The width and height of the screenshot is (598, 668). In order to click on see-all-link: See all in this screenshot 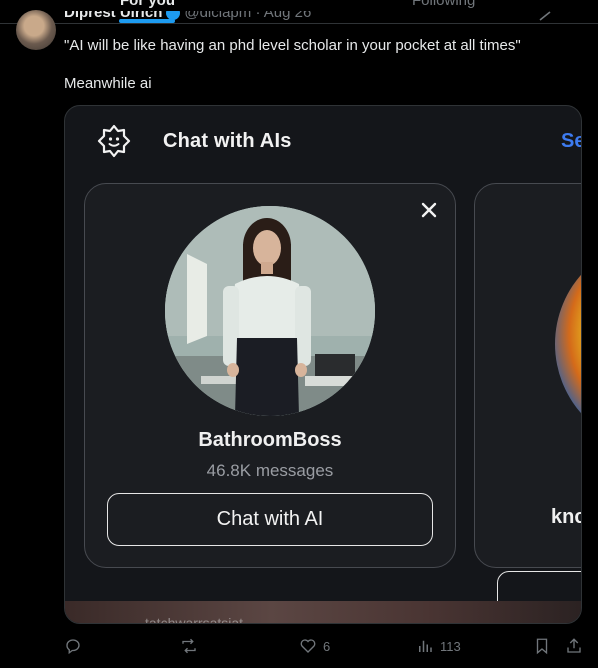, I will do `click(571, 141)`.